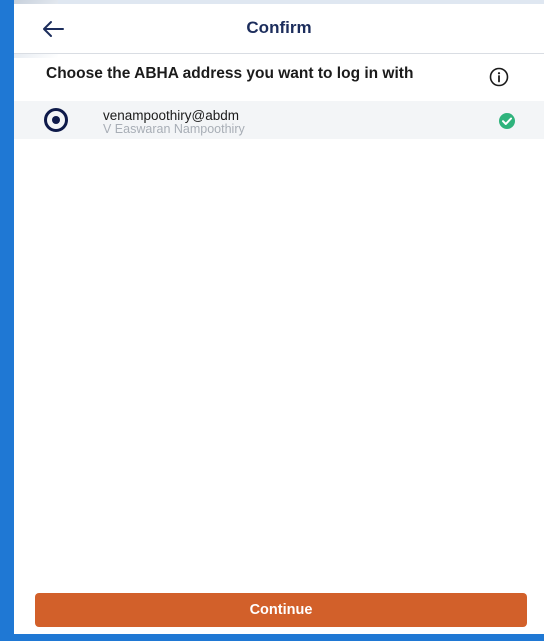 This screenshot has width=544, height=641. What do you see at coordinates (507, 121) in the screenshot?
I see `check-circle-icon` at bounding box center [507, 121].